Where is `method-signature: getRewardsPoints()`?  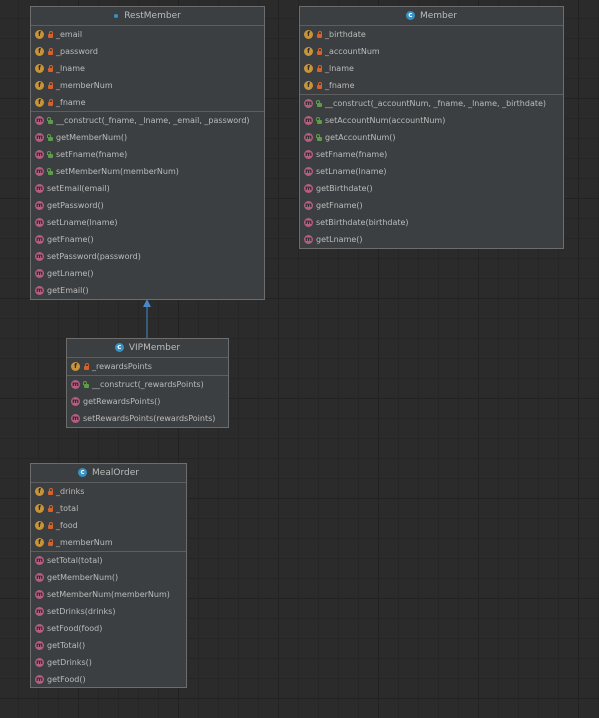 method-signature: getRewardsPoints() is located at coordinates (122, 401).